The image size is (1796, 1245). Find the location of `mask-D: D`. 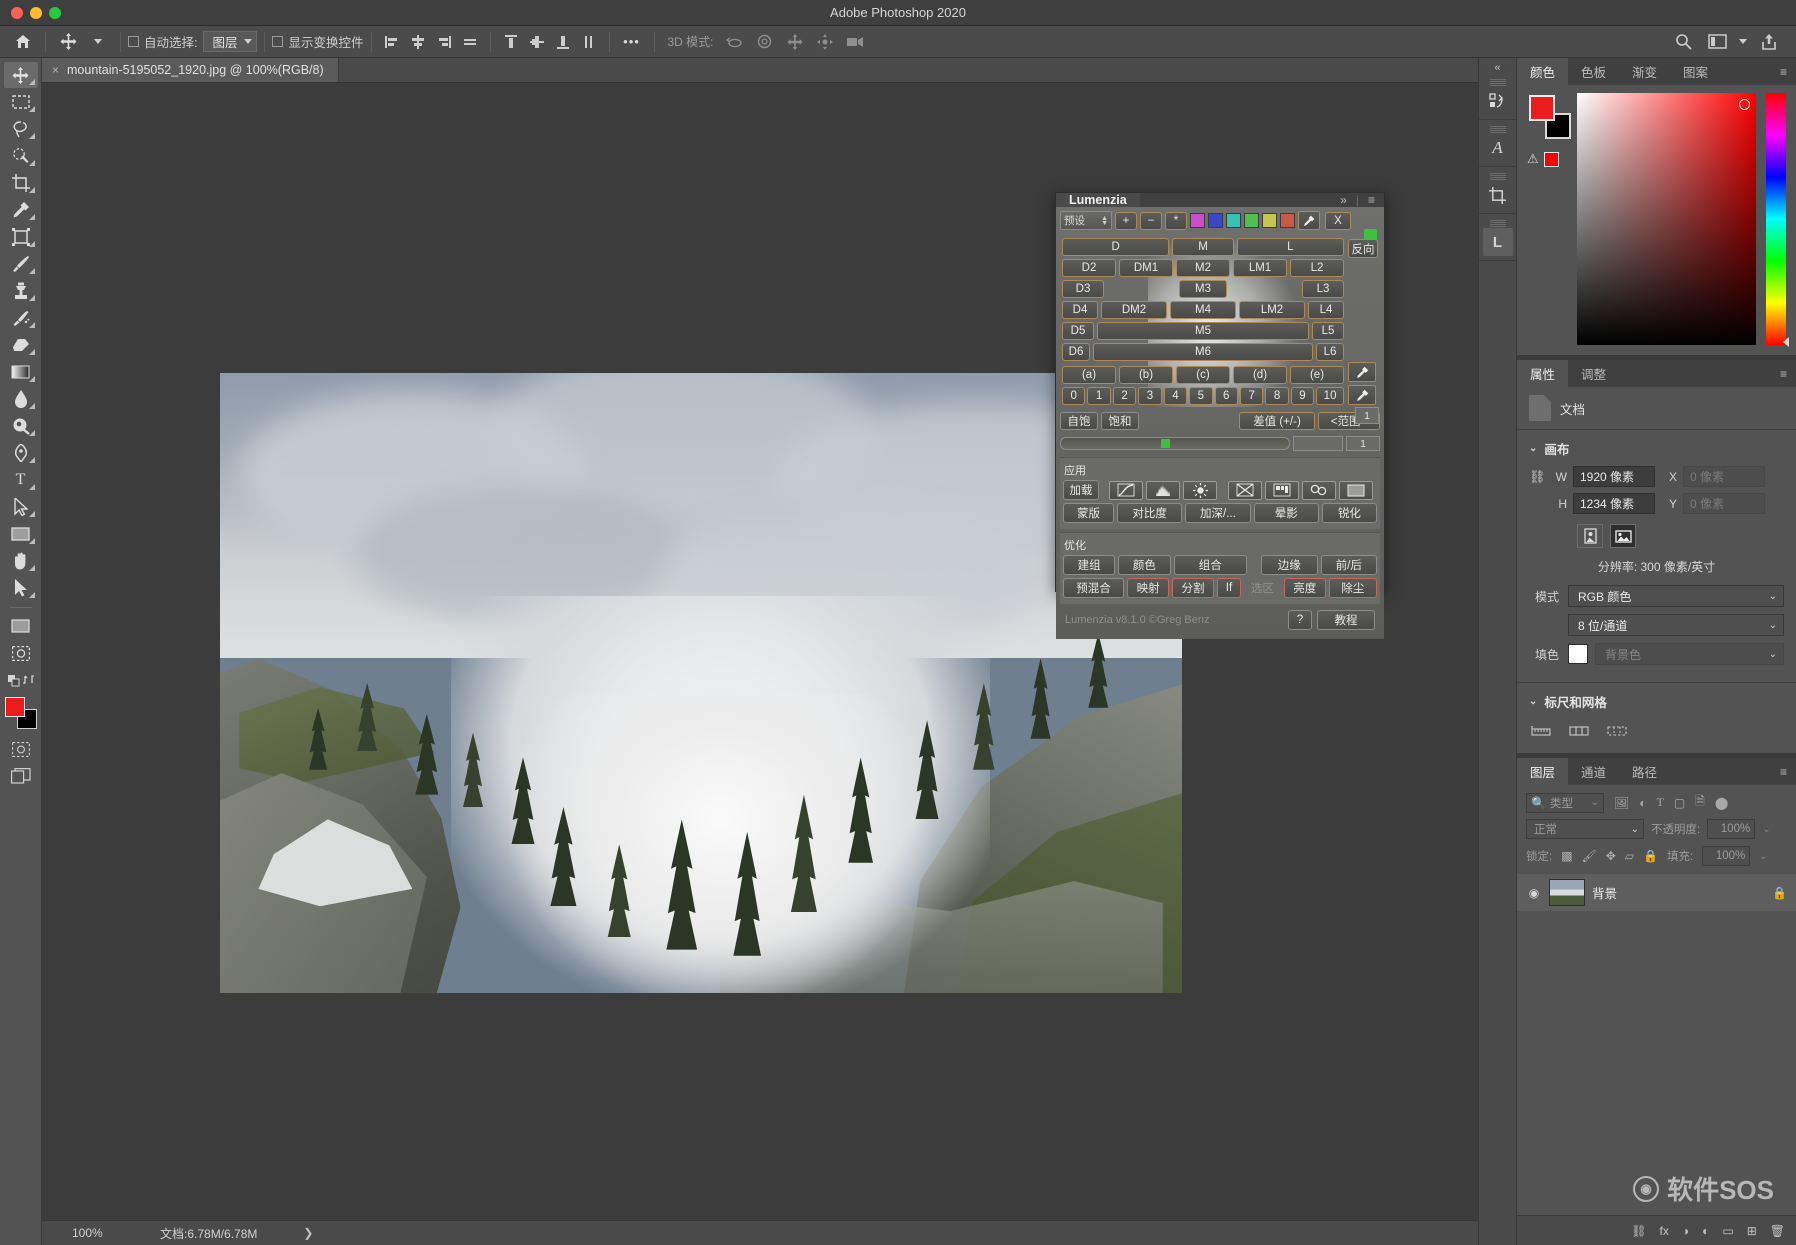

mask-D: D is located at coordinates (1116, 247).